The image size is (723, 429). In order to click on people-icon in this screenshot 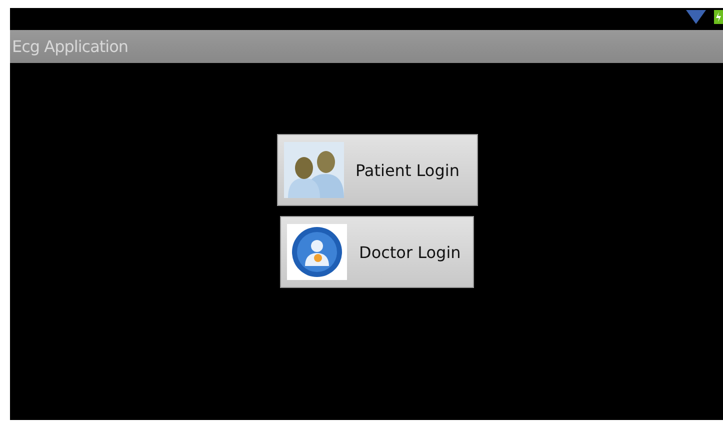, I will do `click(314, 170)`.